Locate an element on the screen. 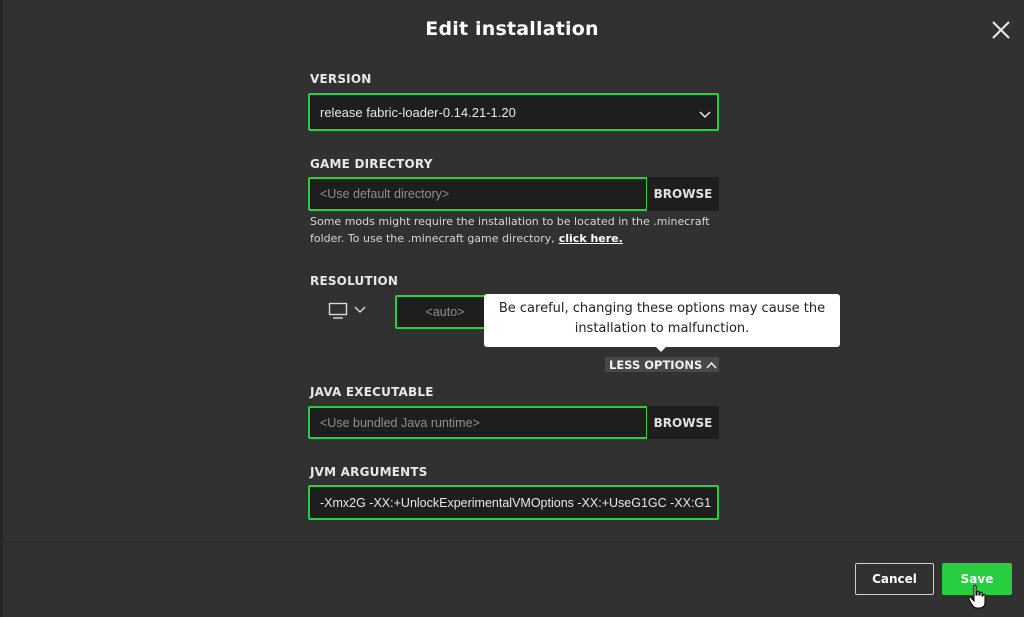 The width and height of the screenshot is (1024, 617). click-here-link: click here. is located at coordinates (591, 238).